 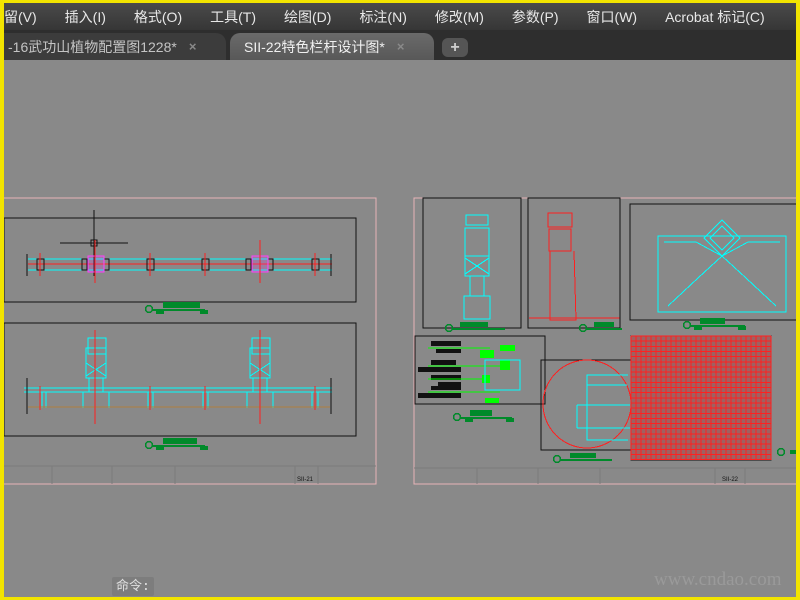 What do you see at coordinates (307, 17) in the screenshot?
I see `menu-draw: 绘图(D)` at bounding box center [307, 17].